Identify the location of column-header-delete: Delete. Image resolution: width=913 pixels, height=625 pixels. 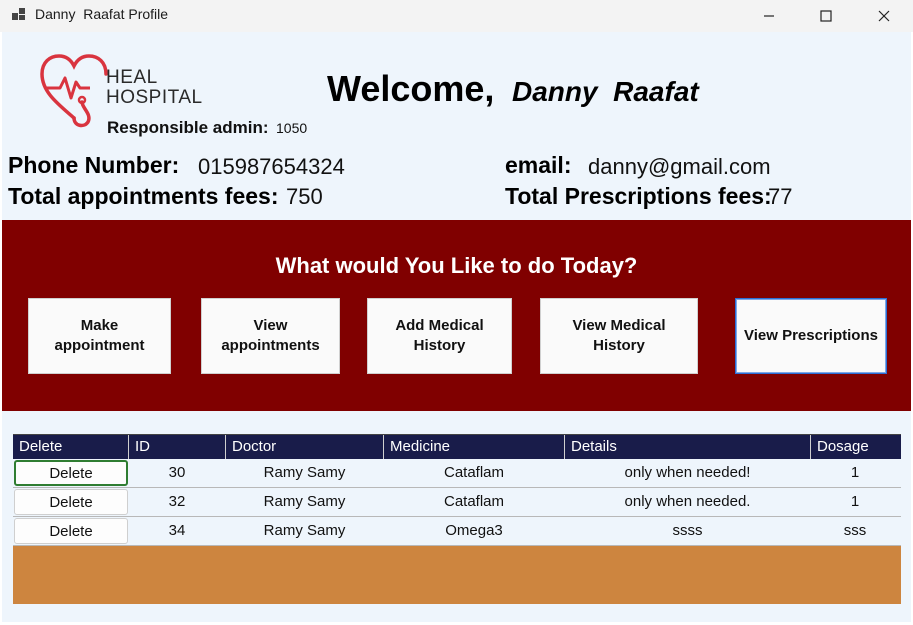
(40, 446).